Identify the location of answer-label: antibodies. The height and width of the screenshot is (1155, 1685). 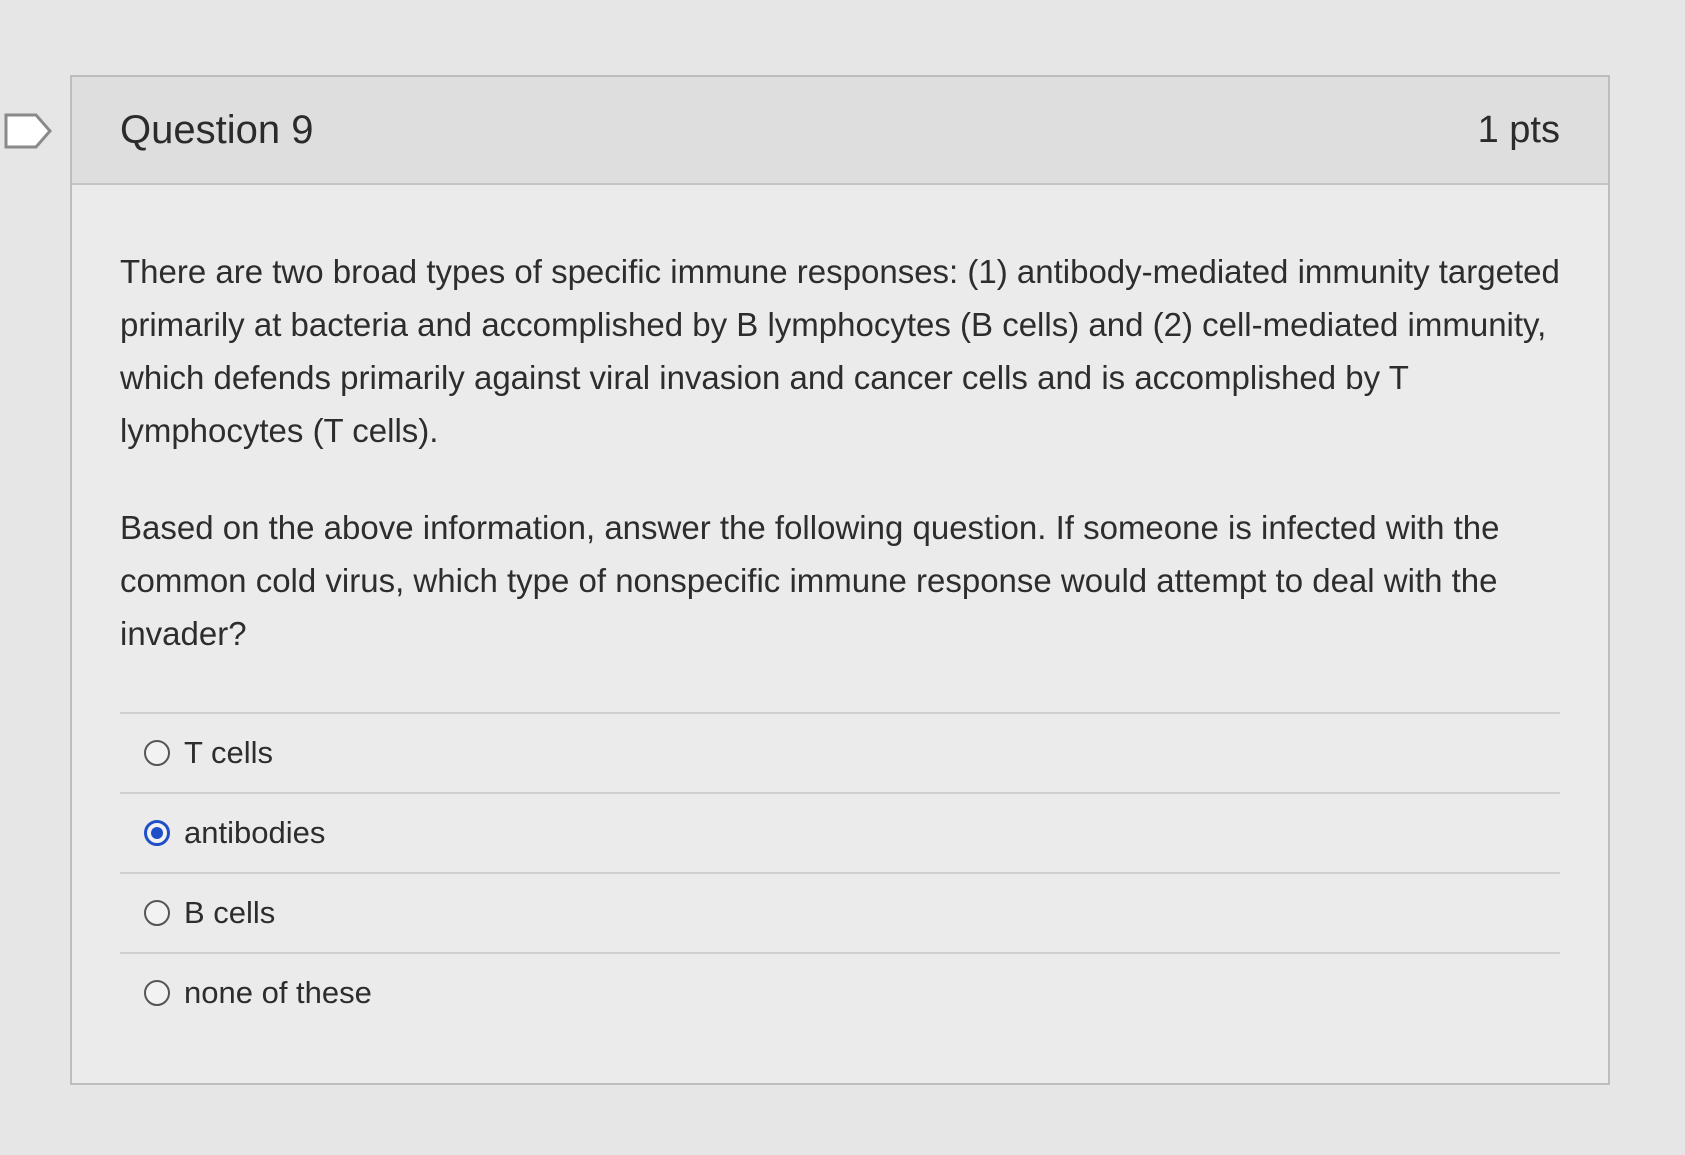
(255, 832).